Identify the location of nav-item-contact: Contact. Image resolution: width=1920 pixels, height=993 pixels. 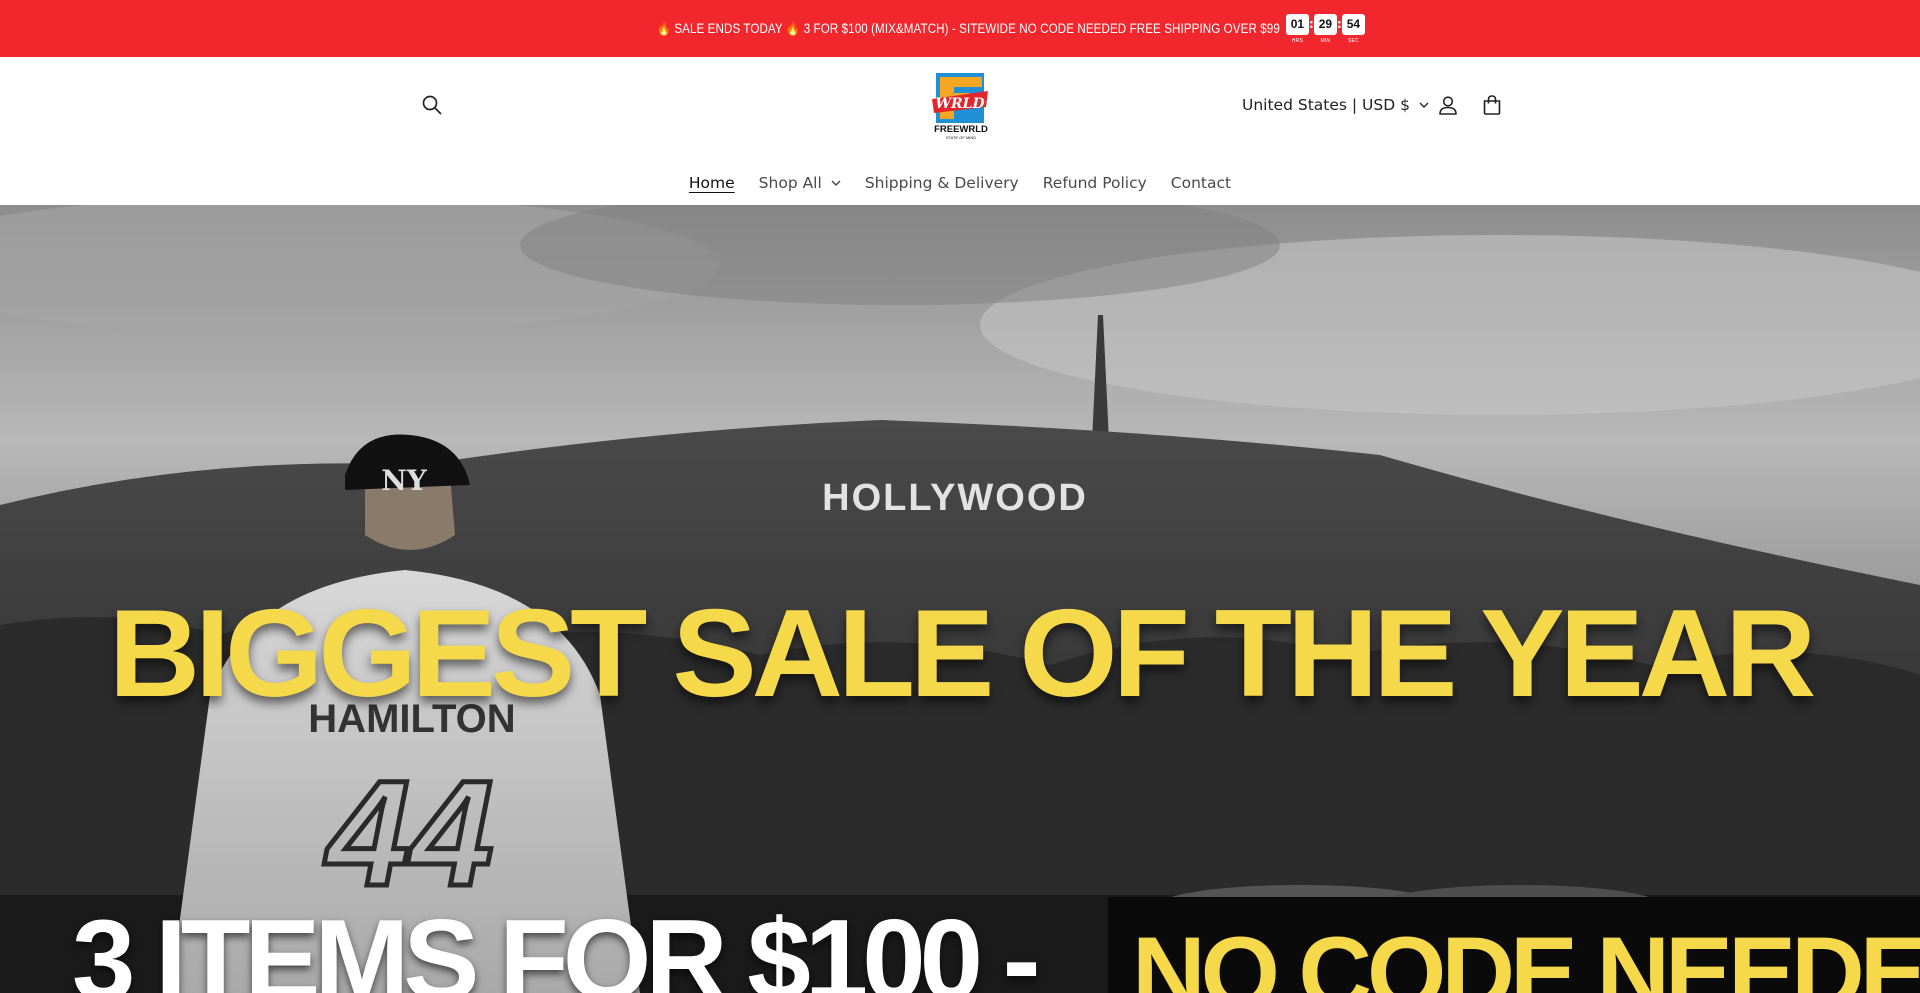
(1201, 183).